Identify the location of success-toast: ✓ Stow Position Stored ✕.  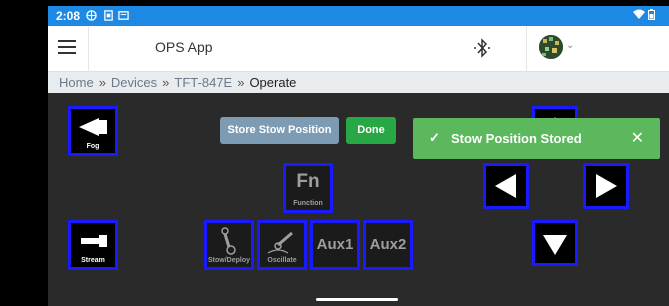
(536, 138).